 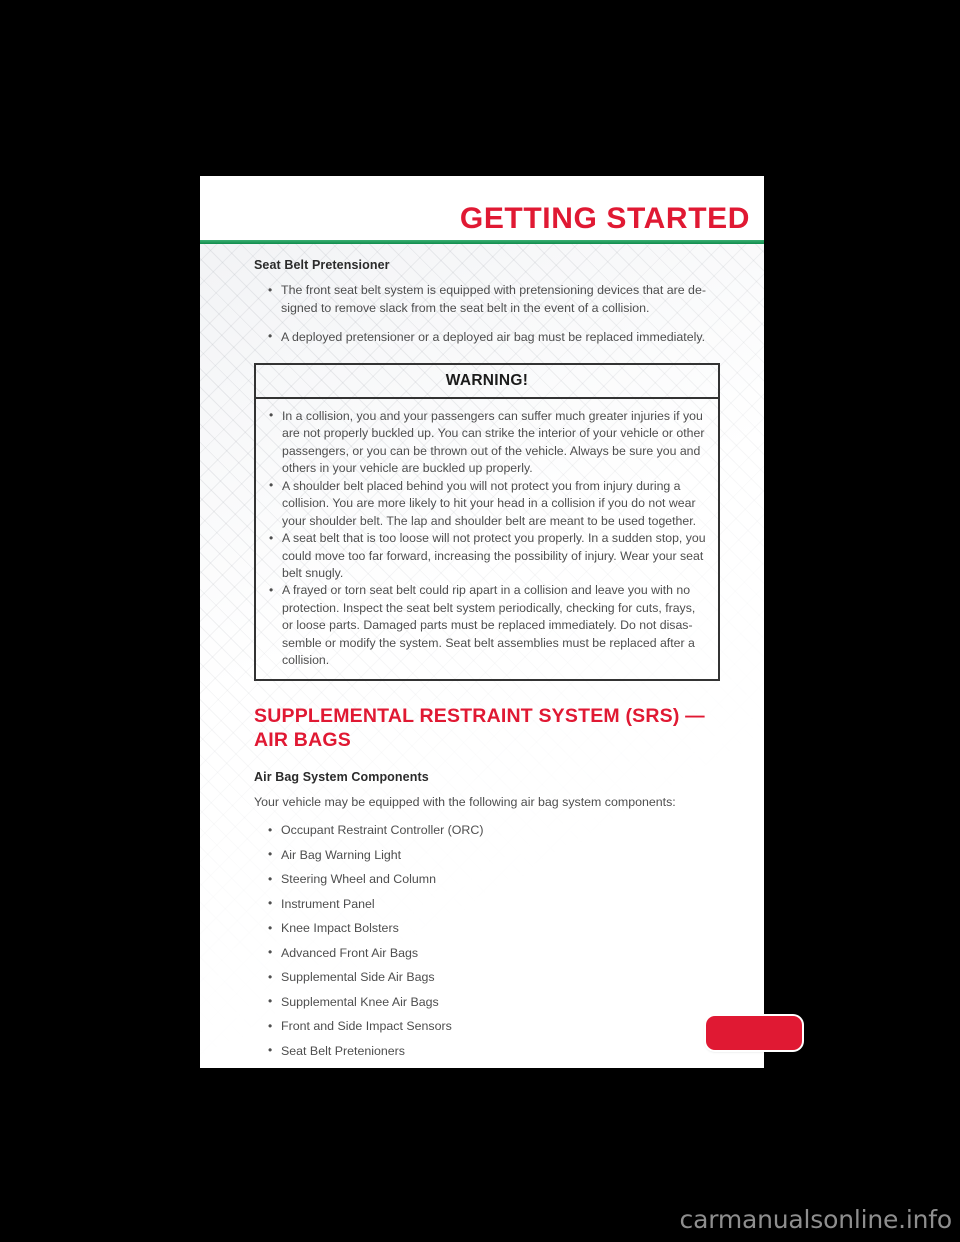 What do you see at coordinates (500, 855) in the screenshot?
I see `list-item: Air Bag Warning Light` at bounding box center [500, 855].